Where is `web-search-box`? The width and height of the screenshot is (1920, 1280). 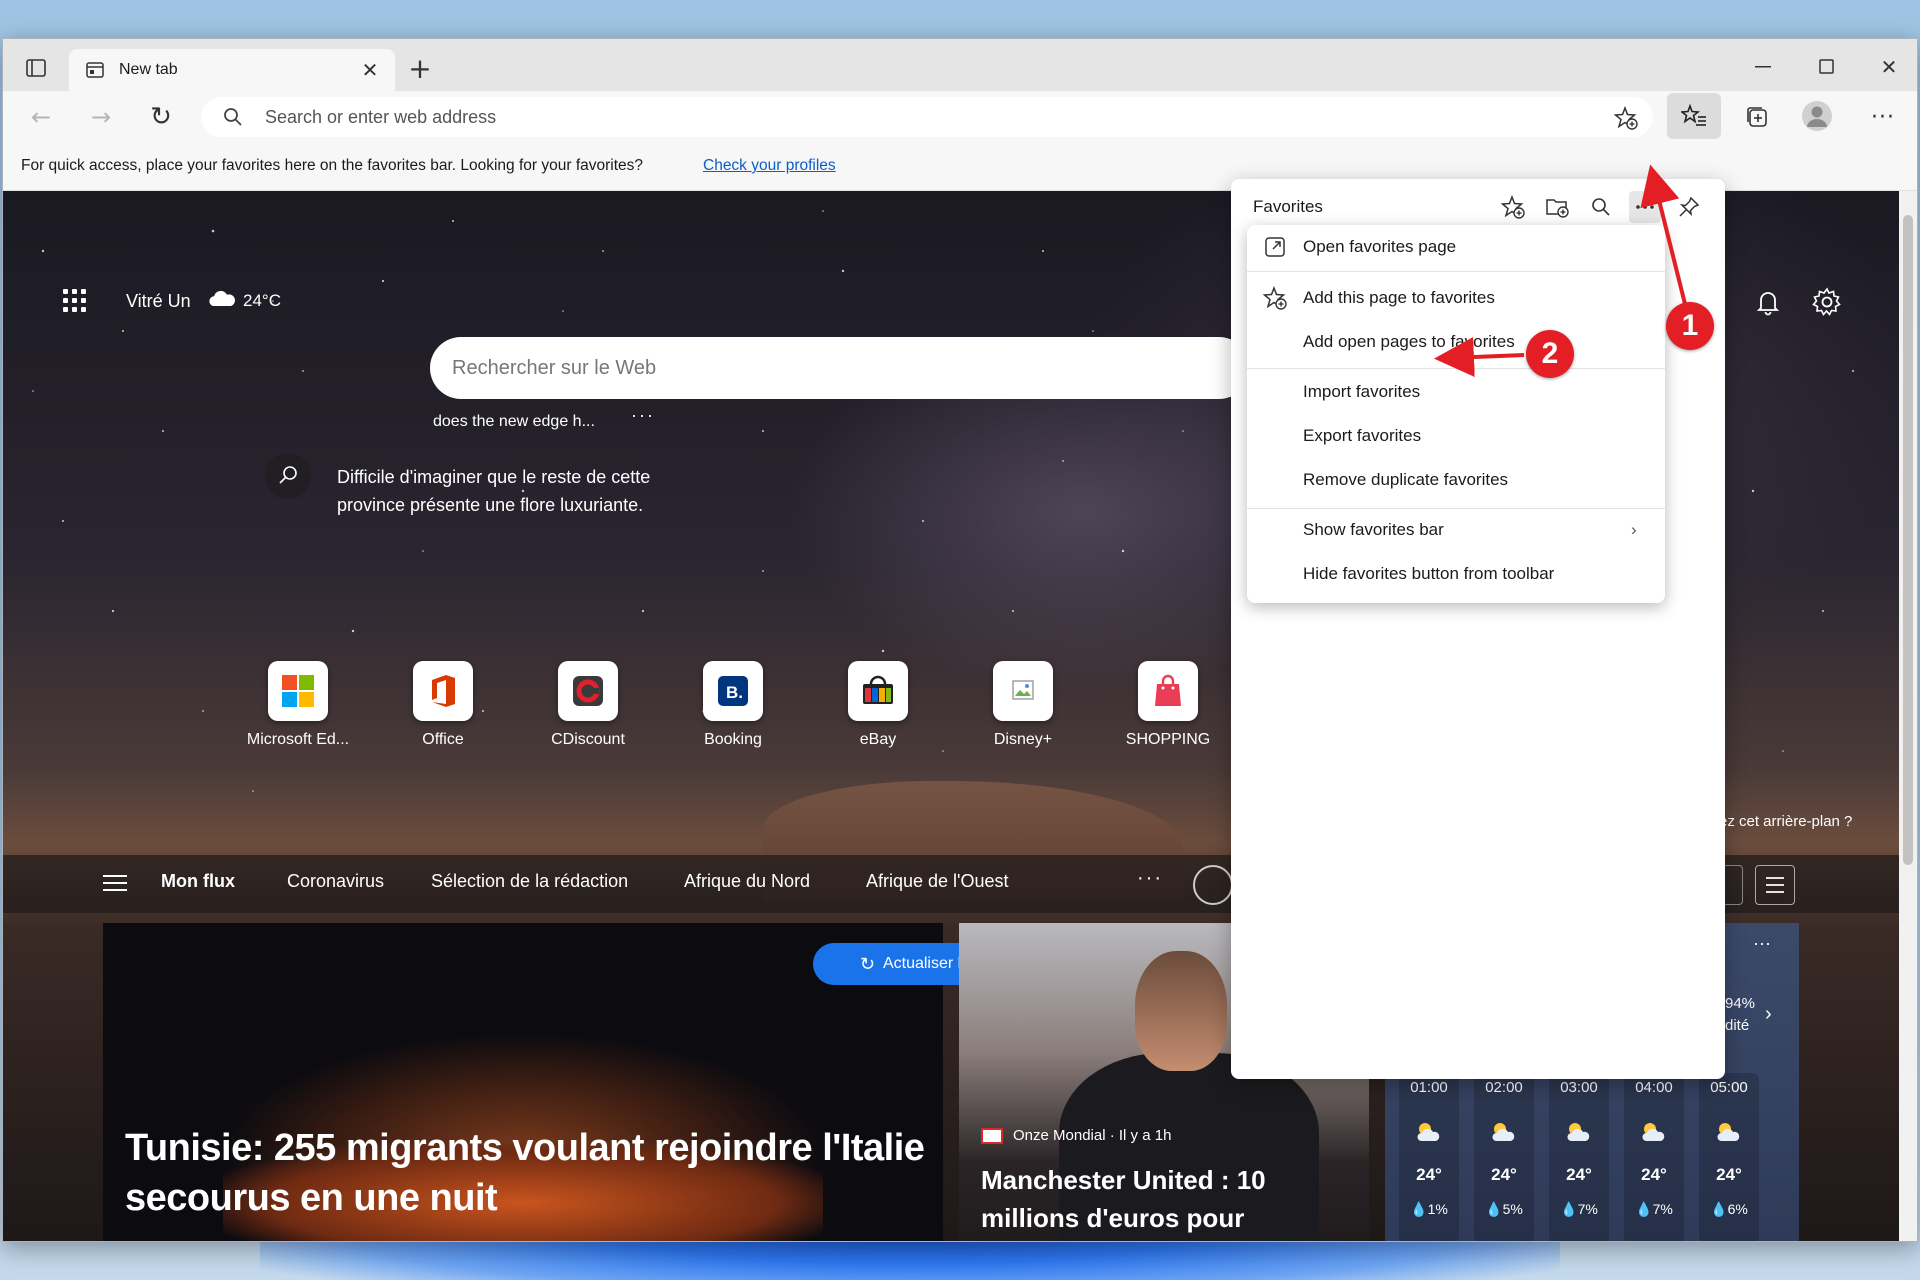
web-search-box is located at coordinates (840, 368).